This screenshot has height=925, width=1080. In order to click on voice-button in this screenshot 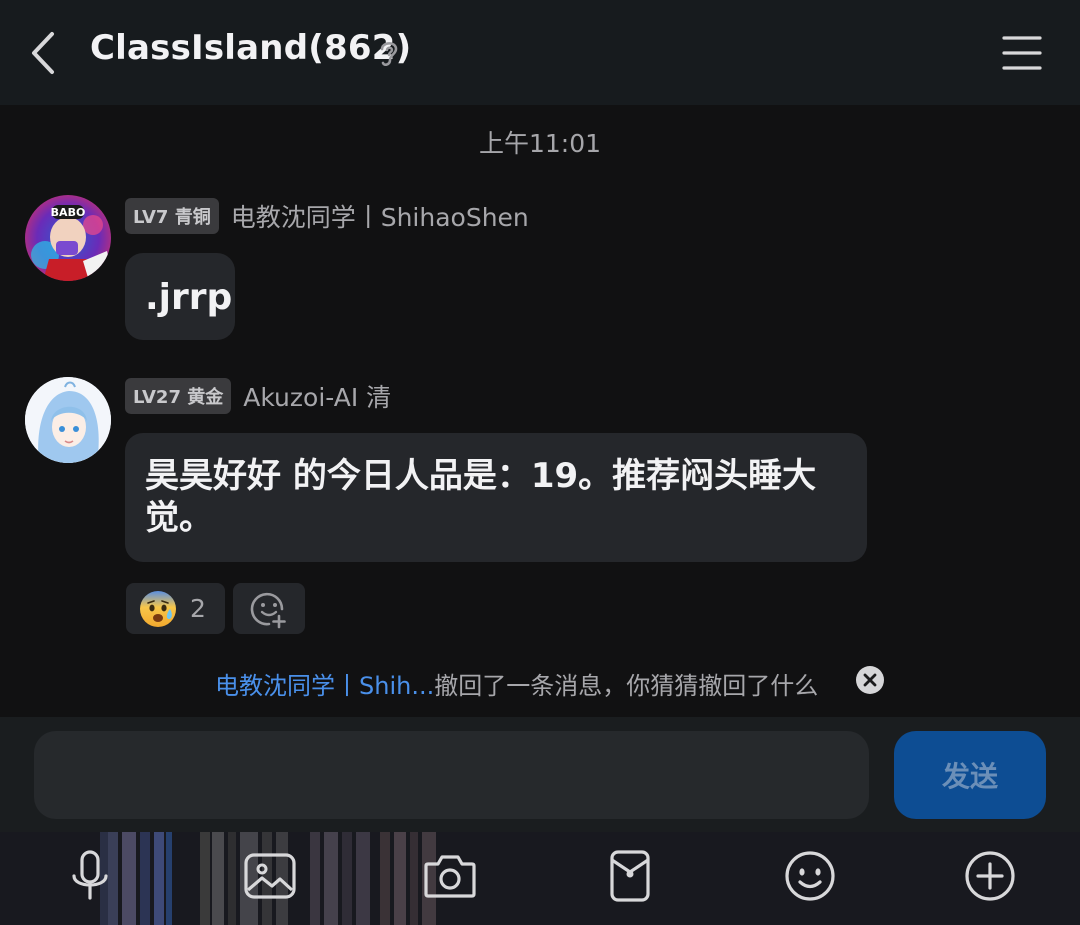, I will do `click(90, 876)`.